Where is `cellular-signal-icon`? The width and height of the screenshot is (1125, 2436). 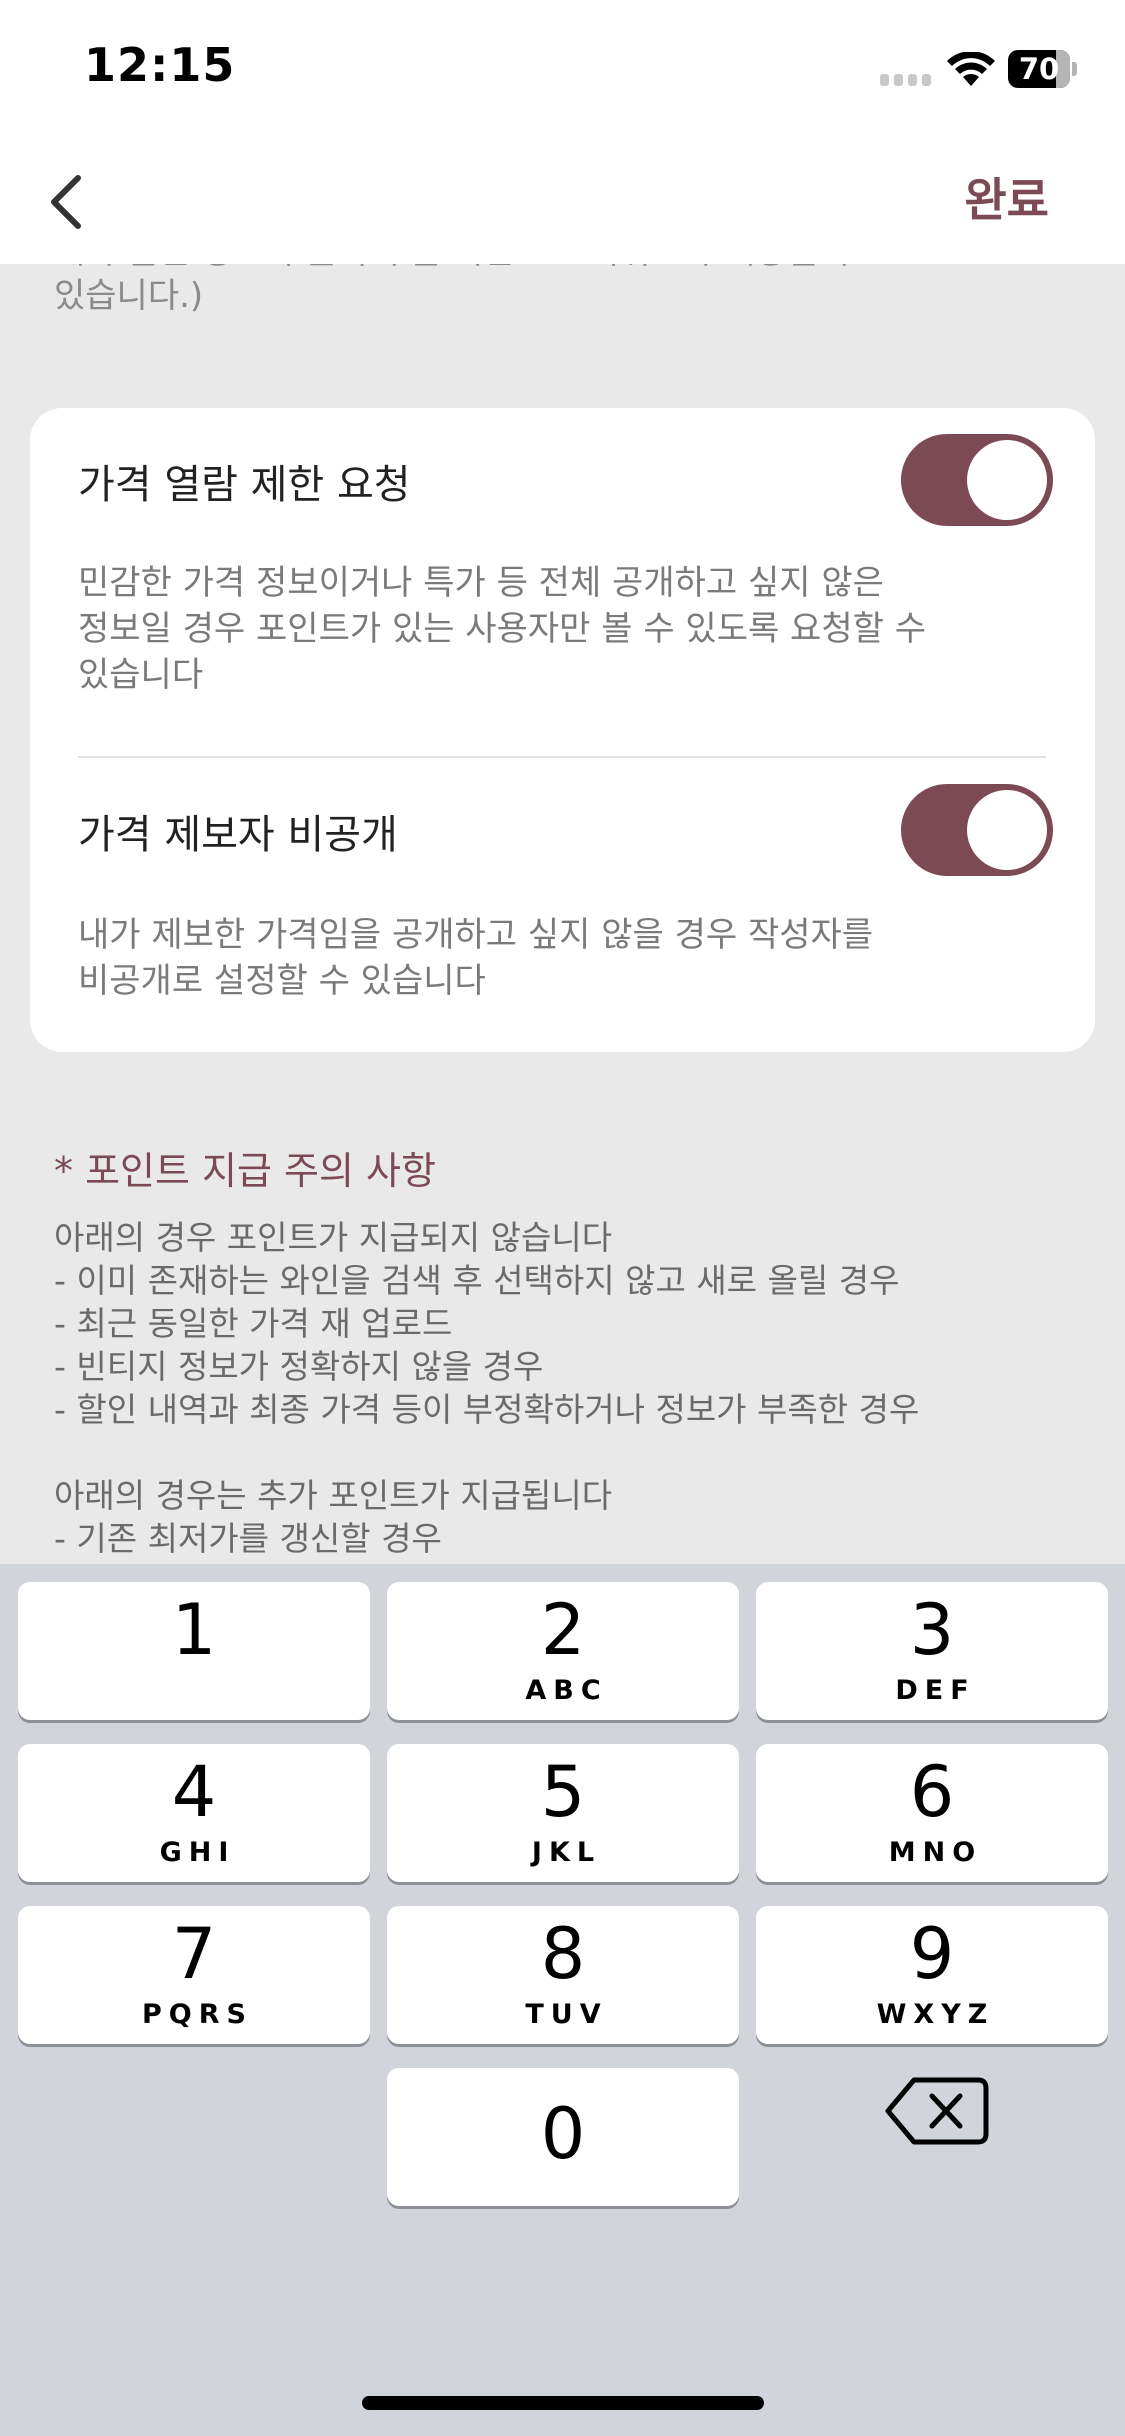 cellular-signal-icon is located at coordinates (906, 79).